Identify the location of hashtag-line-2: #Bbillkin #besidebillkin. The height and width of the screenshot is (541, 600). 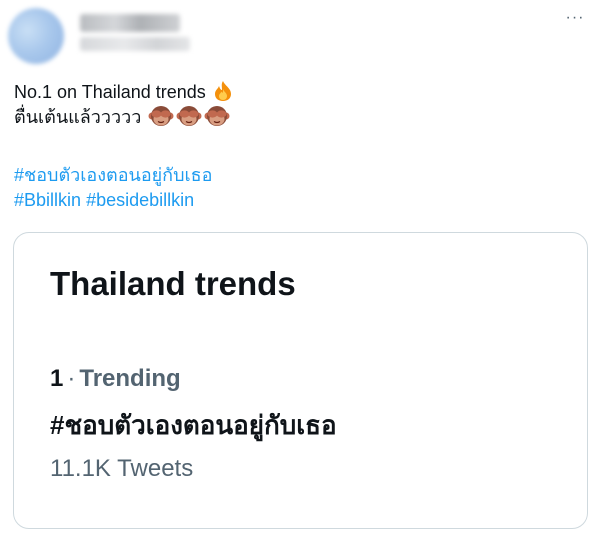
(294, 200).